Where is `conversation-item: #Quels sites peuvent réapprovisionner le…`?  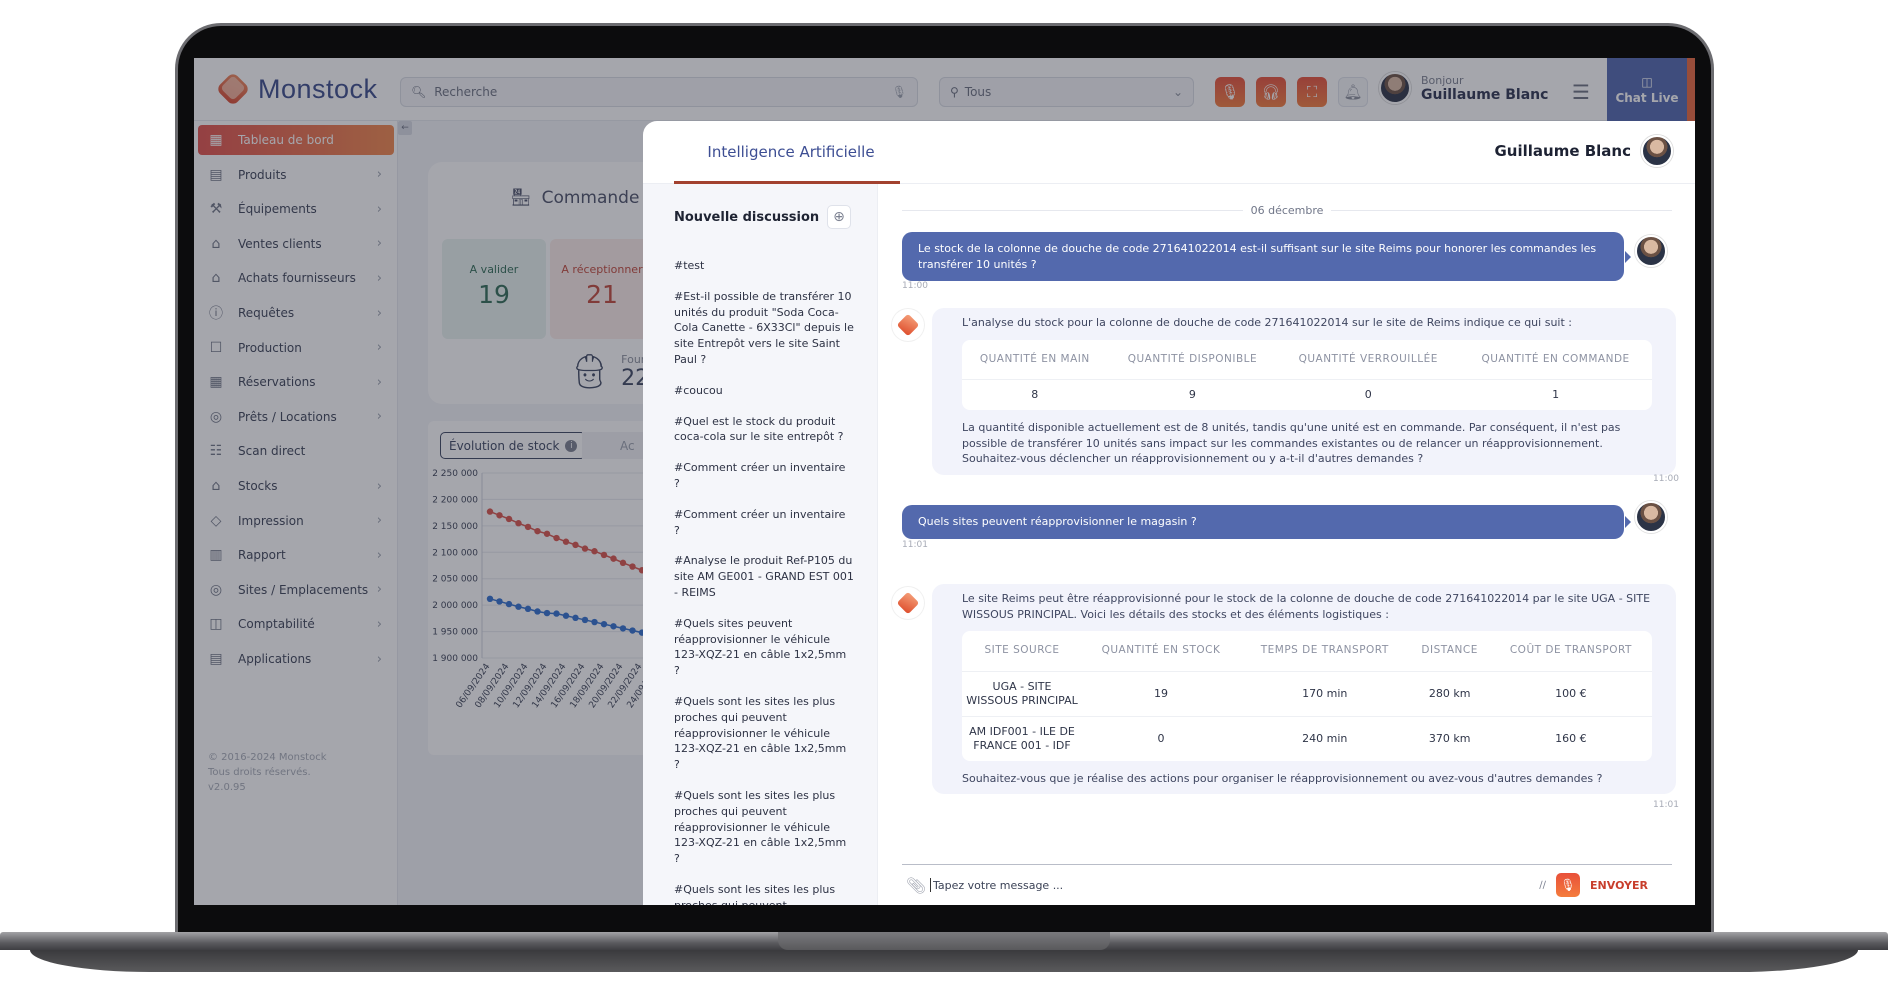 conversation-item: #Quels sites peuvent réapprovisionner le… is located at coordinates (764, 647).